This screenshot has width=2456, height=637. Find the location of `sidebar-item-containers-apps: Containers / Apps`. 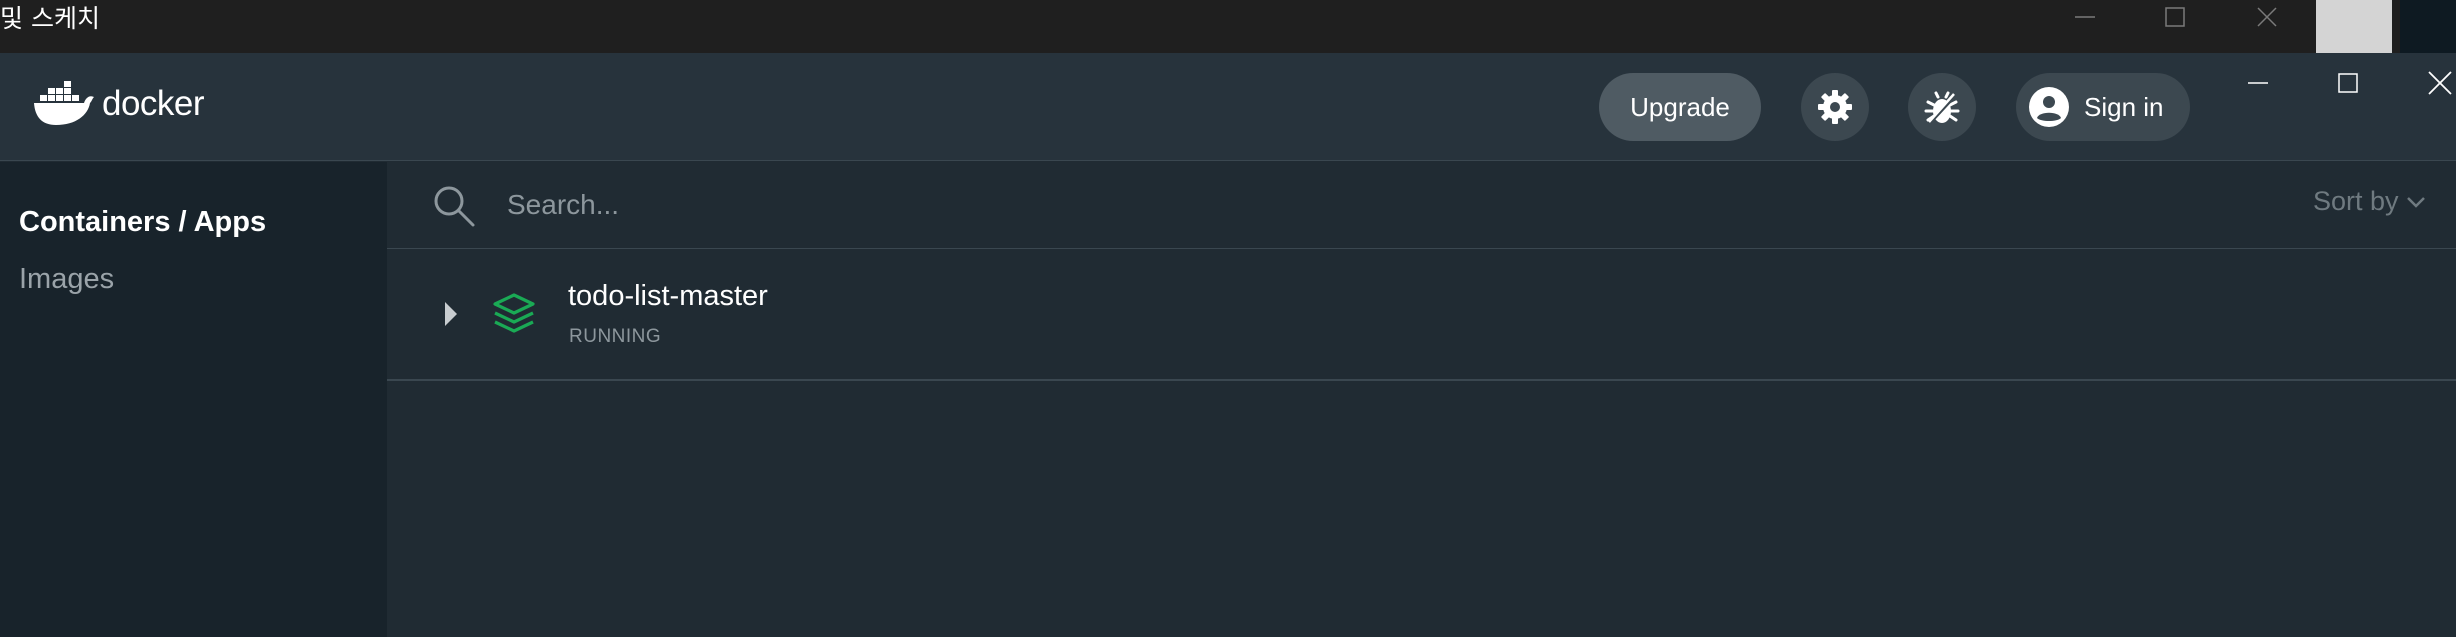

sidebar-item-containers-apps: Containers / Apps is located at coordinates (142, 222).